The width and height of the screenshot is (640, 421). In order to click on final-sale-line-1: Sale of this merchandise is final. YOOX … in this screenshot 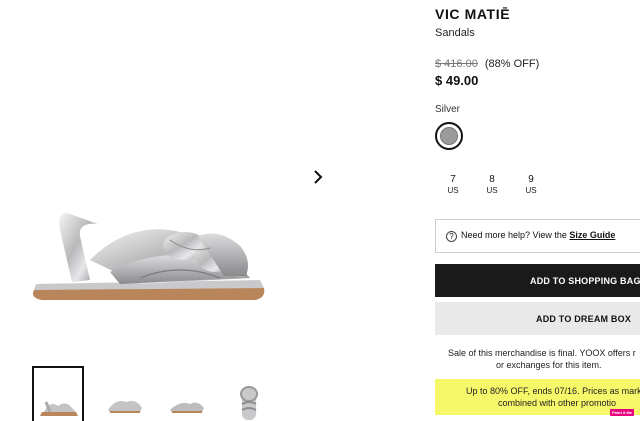, I will do `click(542, 353)`.